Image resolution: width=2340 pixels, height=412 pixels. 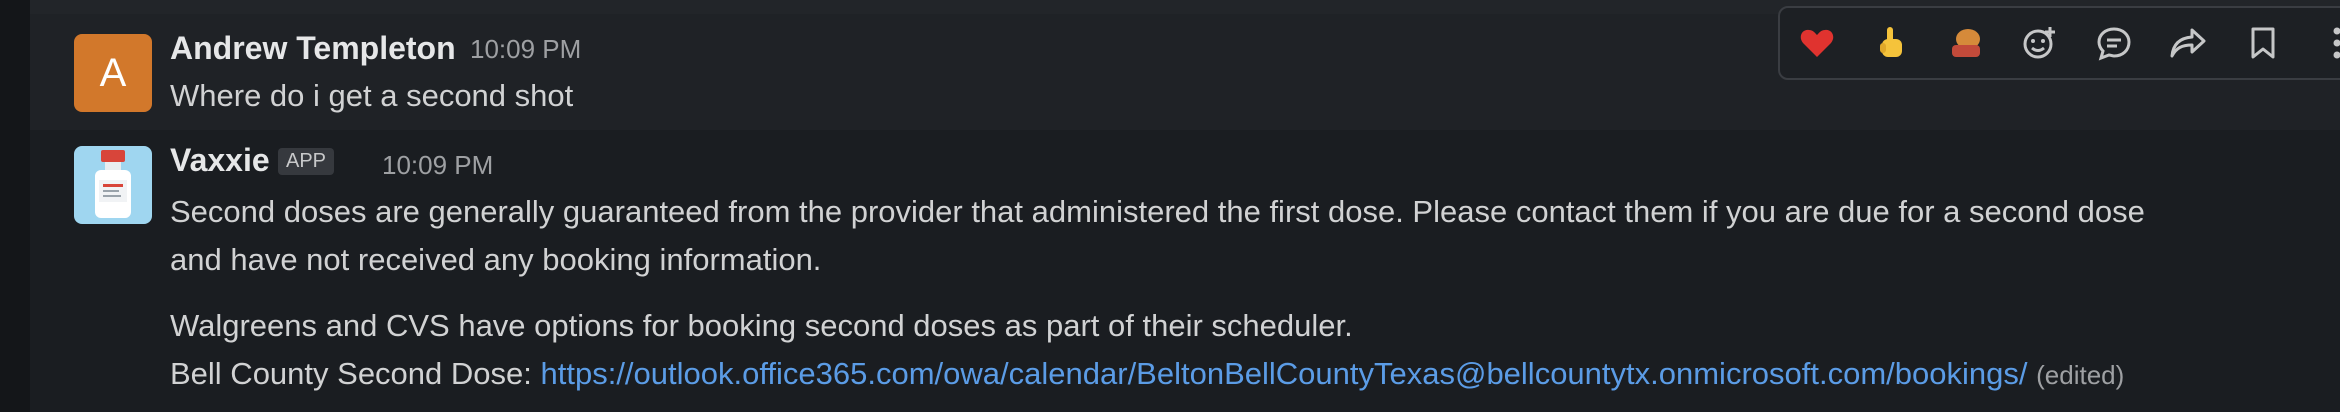 I want to click on left-rail, so click(x=15, y=206).